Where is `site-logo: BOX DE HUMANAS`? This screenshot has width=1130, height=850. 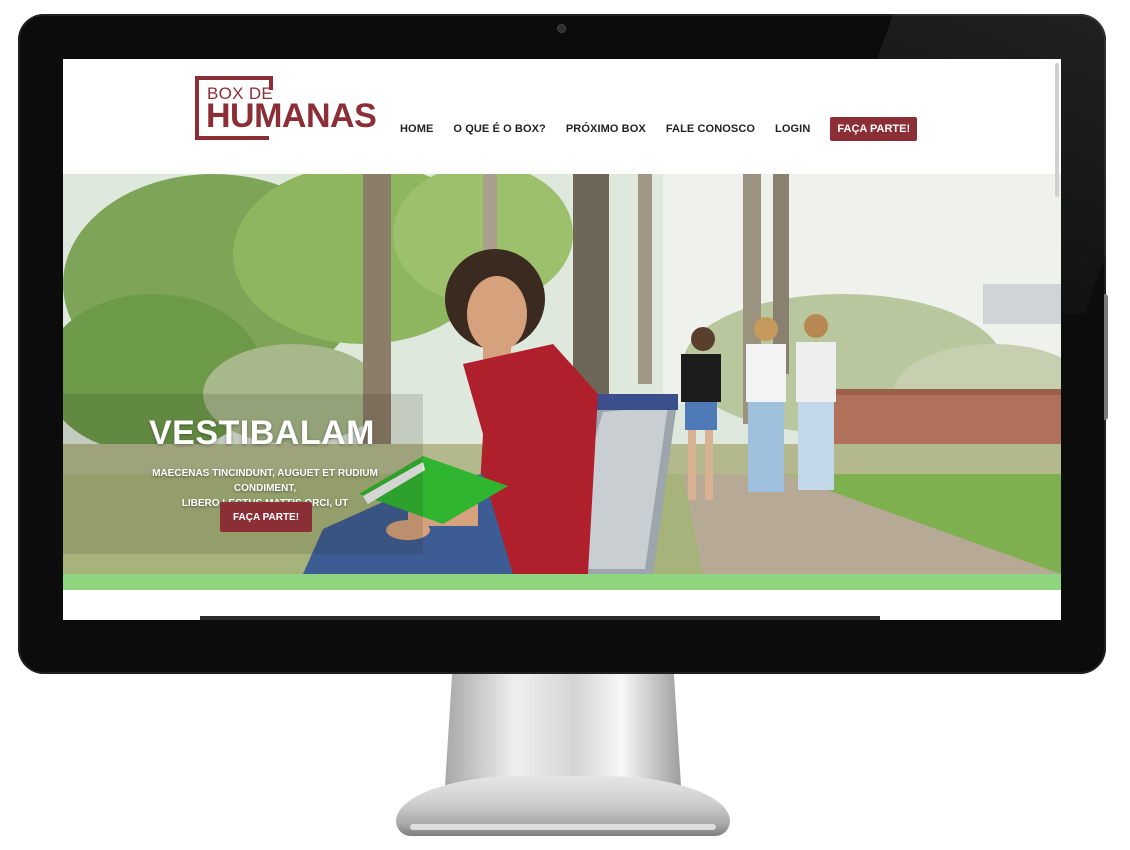
site-logo: BOX DE HUMANAS is located at coordinates (286, 110).